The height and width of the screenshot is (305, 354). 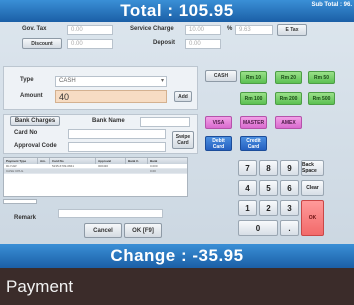 What do you see at coordinates (289, 228) in the screenshot?
I see `key-decimal: .` at bounding box center [289, 228].